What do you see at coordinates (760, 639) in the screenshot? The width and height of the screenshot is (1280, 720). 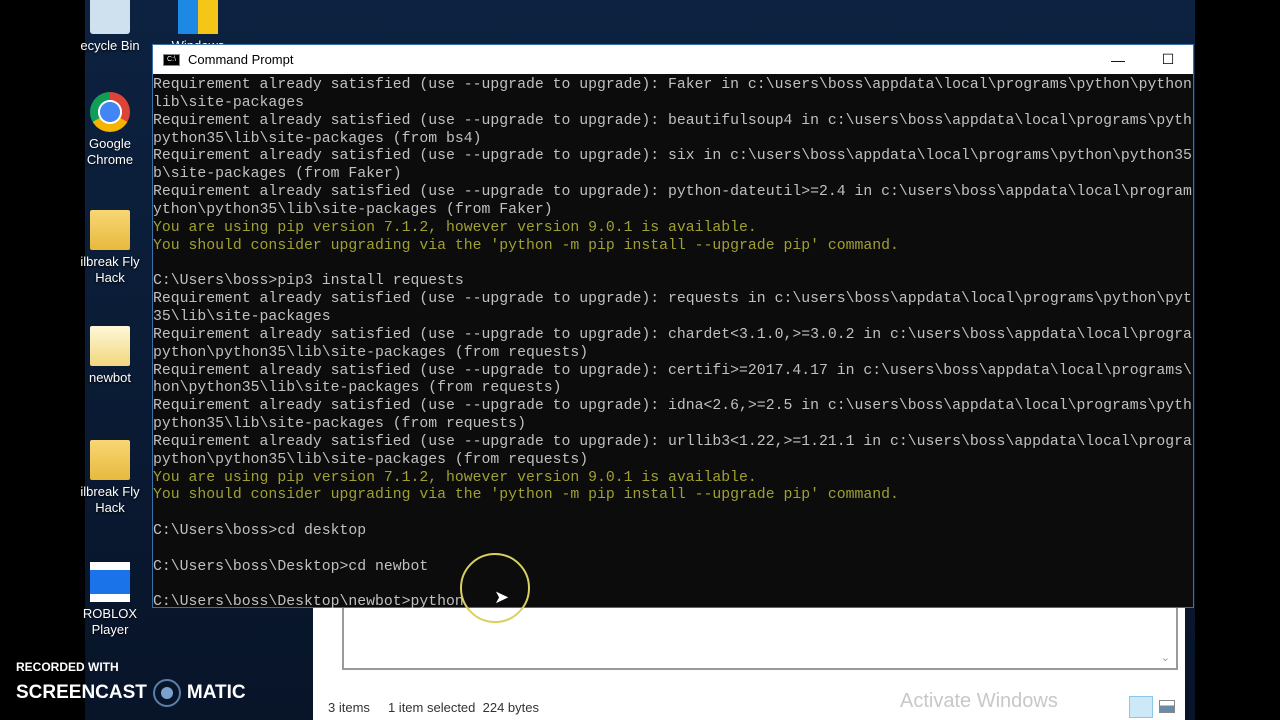 I see `details-pane: ⌄` at bounding box center [760, 639].